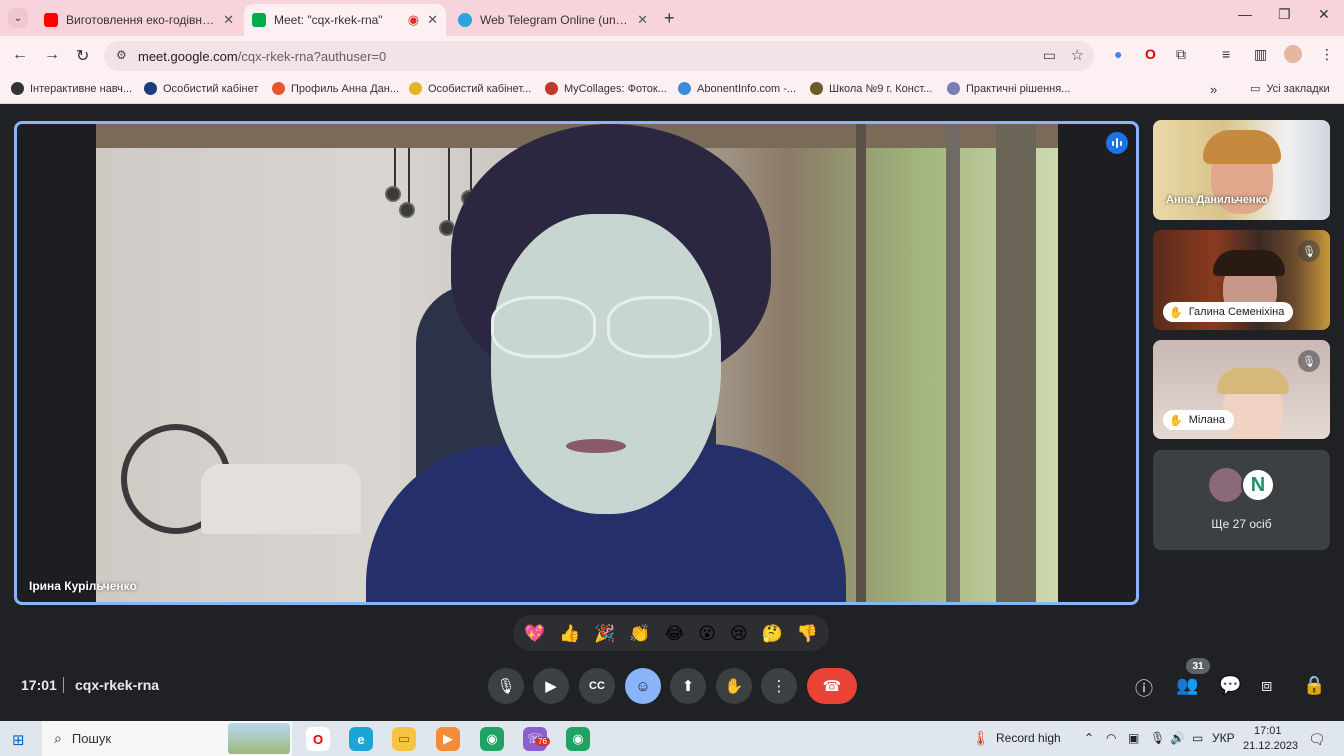  What do you see at coordinates (1226, 54) in the screenshot?
I see `media-control-icon: ≡` at bounding box center [1226, 54].